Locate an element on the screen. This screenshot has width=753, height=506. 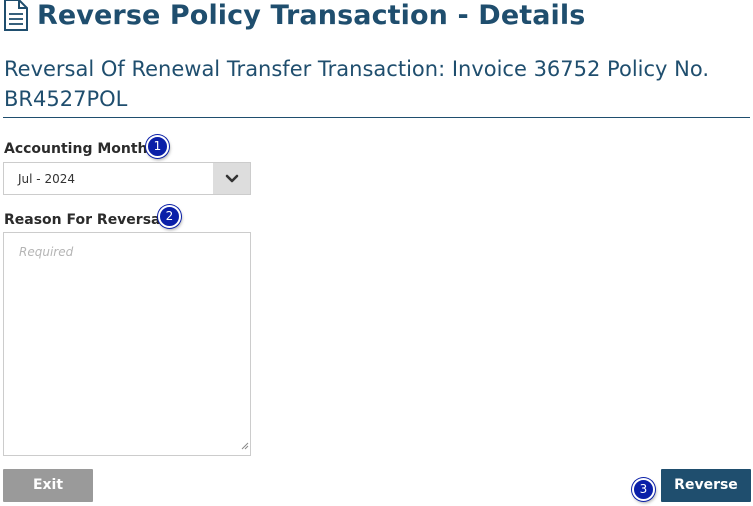
exit-button: Exit is located at coordinates (48, 485).